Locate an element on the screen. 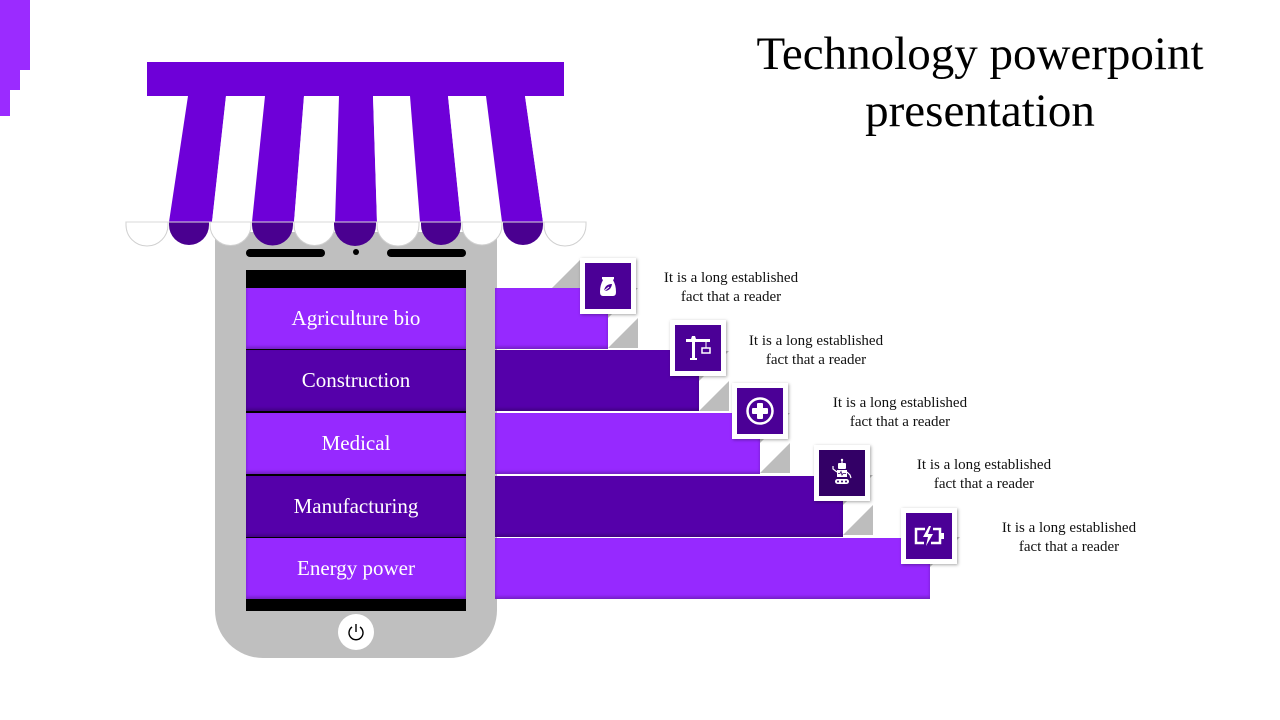 The height and width of the screenshot is (720, 1280). menu-item-label: Energy power is located at coordinates (356, 568).